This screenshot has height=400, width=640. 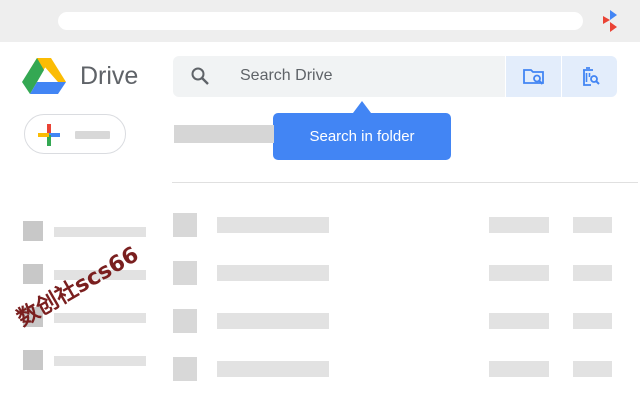 I want to click on trash-search-icon, so click(x=591, y=76).